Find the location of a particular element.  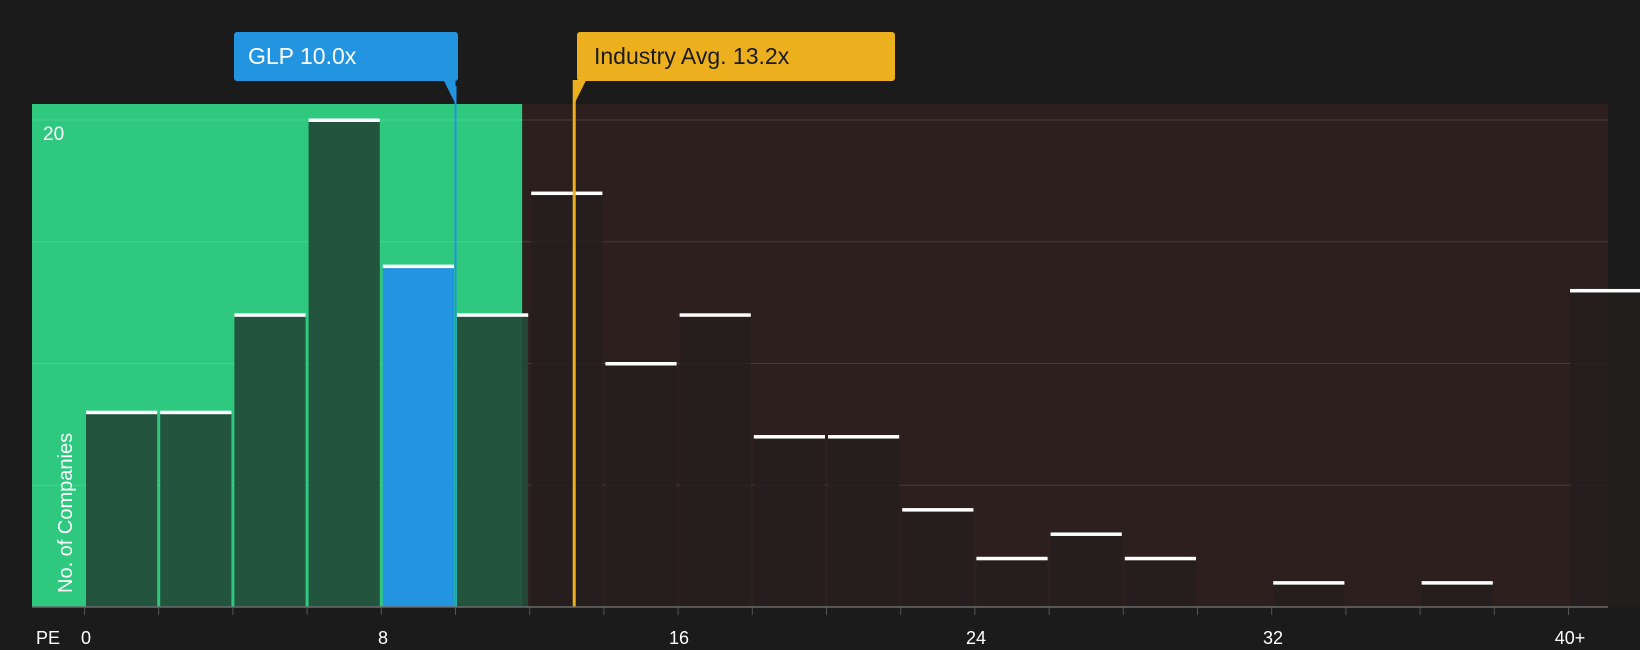

x-tick-label: 40+ is located at coordinates (1570, 638).